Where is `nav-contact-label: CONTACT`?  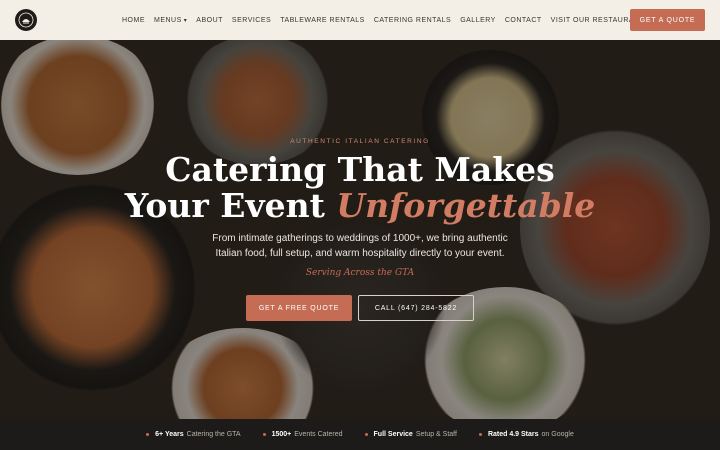
nav-contact-label: CONTACT is located at coordinates (523, 20).